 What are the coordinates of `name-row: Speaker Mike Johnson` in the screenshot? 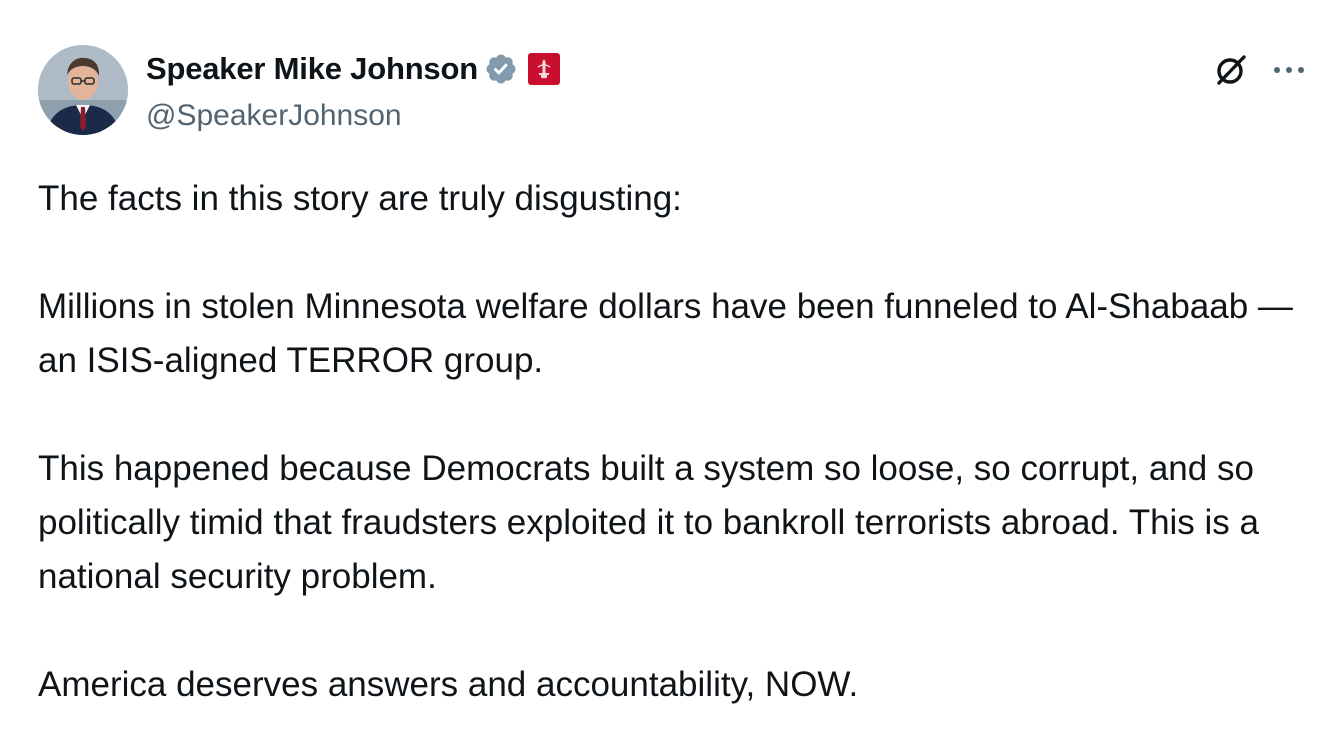 It's located at (353, 69).